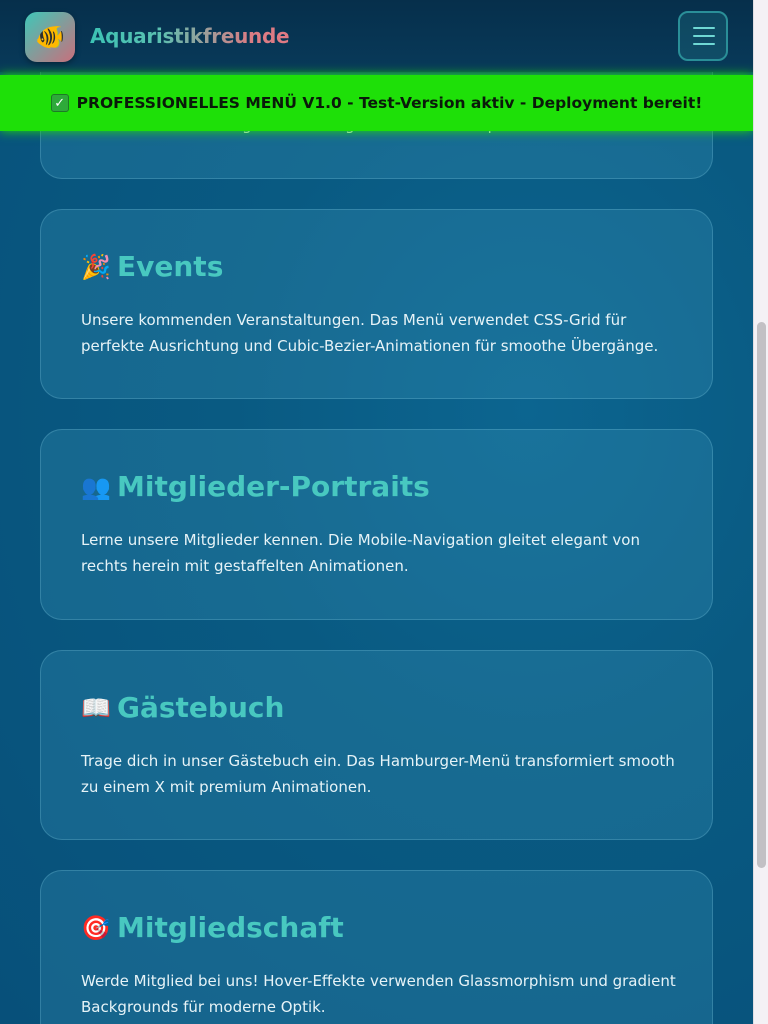  What do you see at coordinates (96, 486) in the screenshot?
I see `people-icon: 👥` at bounding box center [96, 486].